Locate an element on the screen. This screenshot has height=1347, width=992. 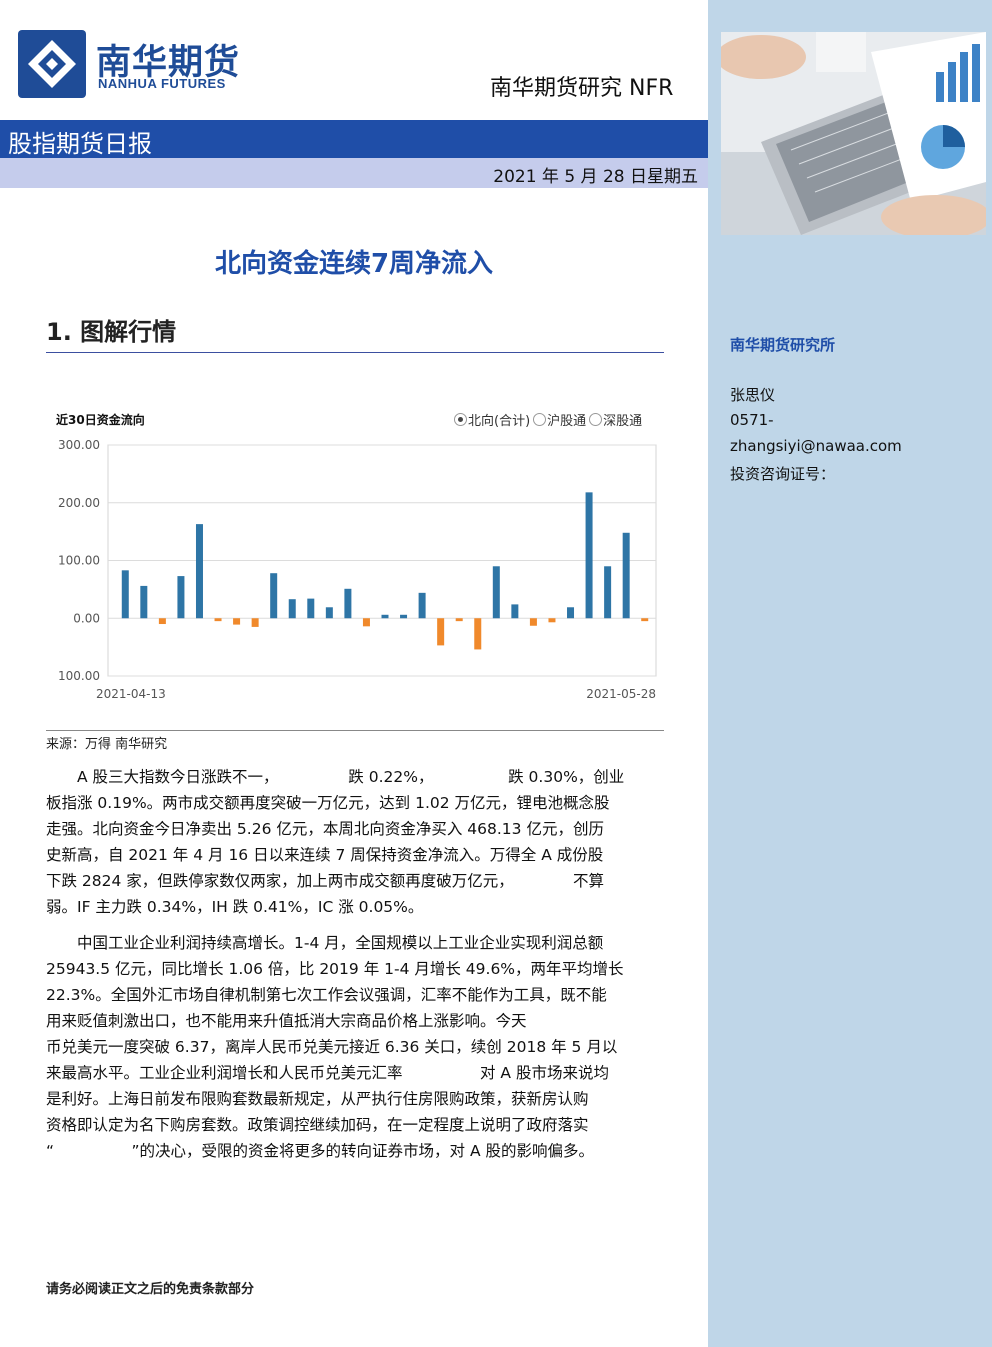
nanhua-logo-icon is located at coordinates (52, 64).